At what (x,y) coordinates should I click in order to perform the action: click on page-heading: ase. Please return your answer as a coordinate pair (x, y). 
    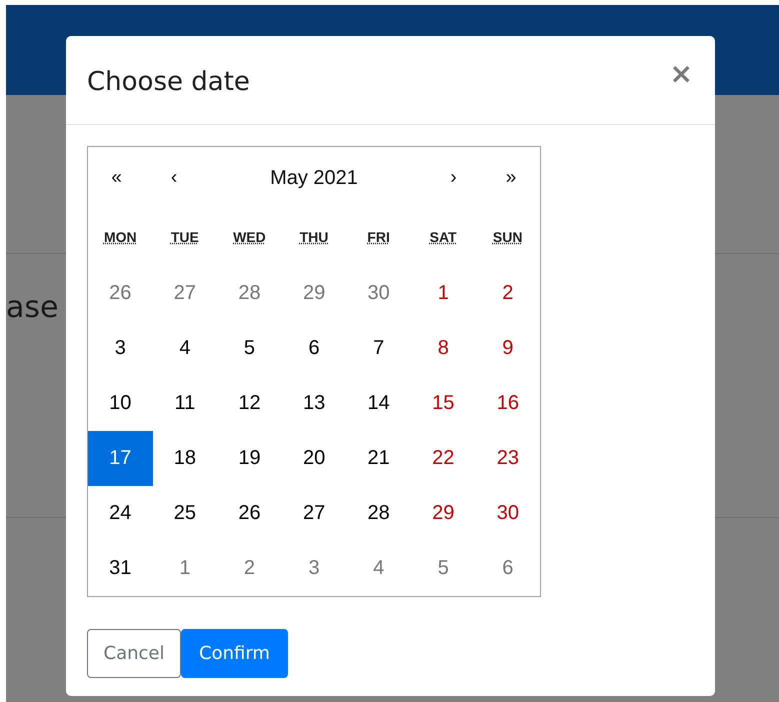
    Looking at the image, I should click on (33, 308).